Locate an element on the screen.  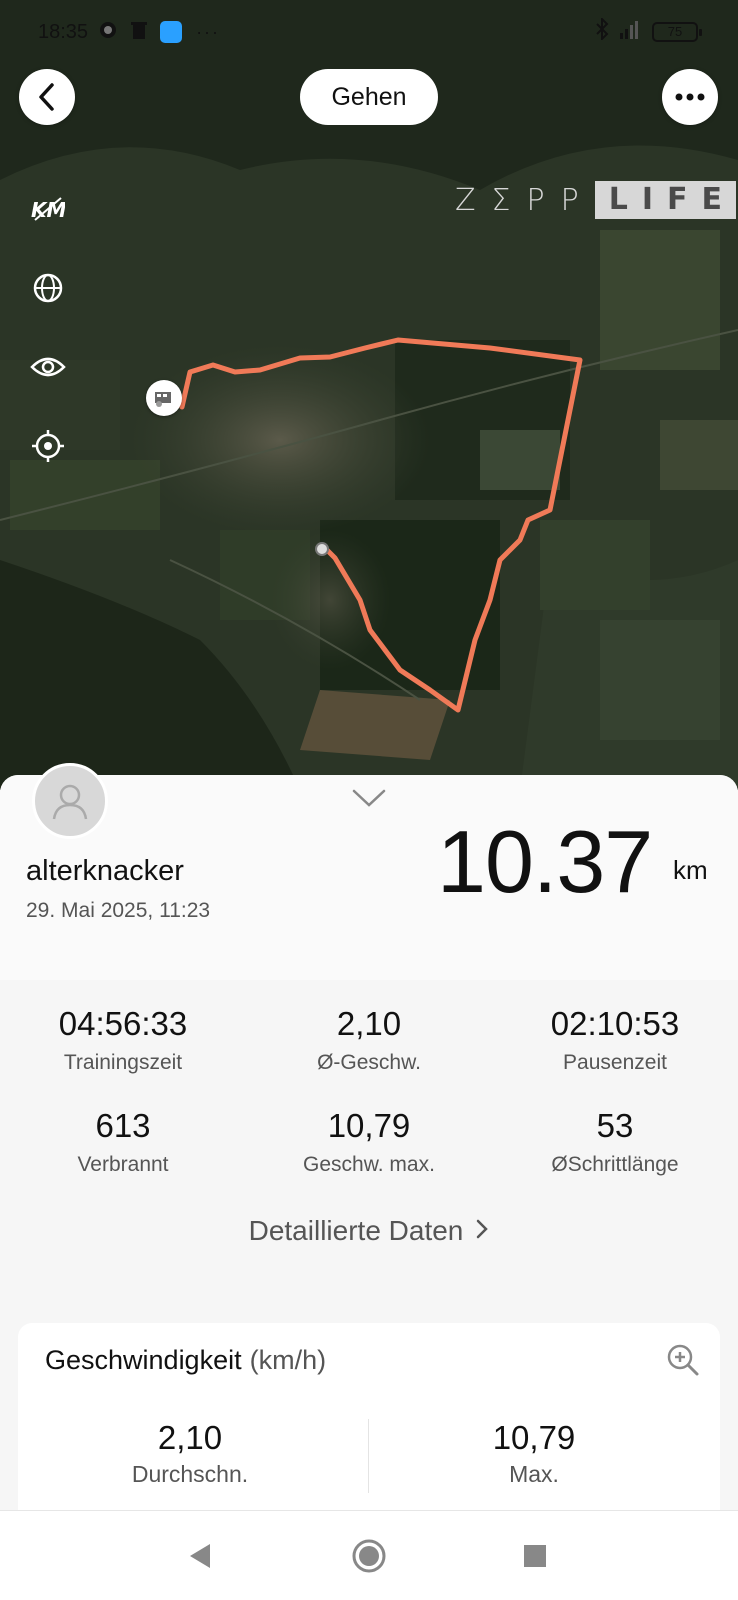
zepp-life-logo: ZΣPP LIFE is located at coordinates (595, 200).